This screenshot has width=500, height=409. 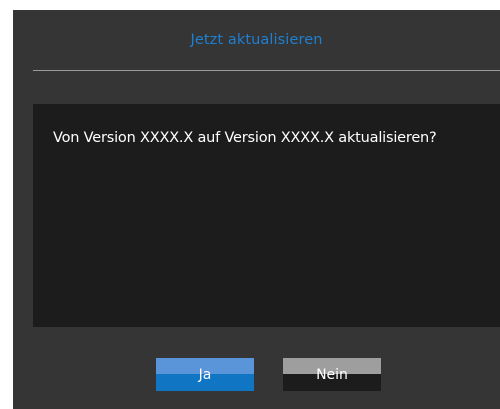 I want to click on no-button: Nein, so click(x=332, y=374).